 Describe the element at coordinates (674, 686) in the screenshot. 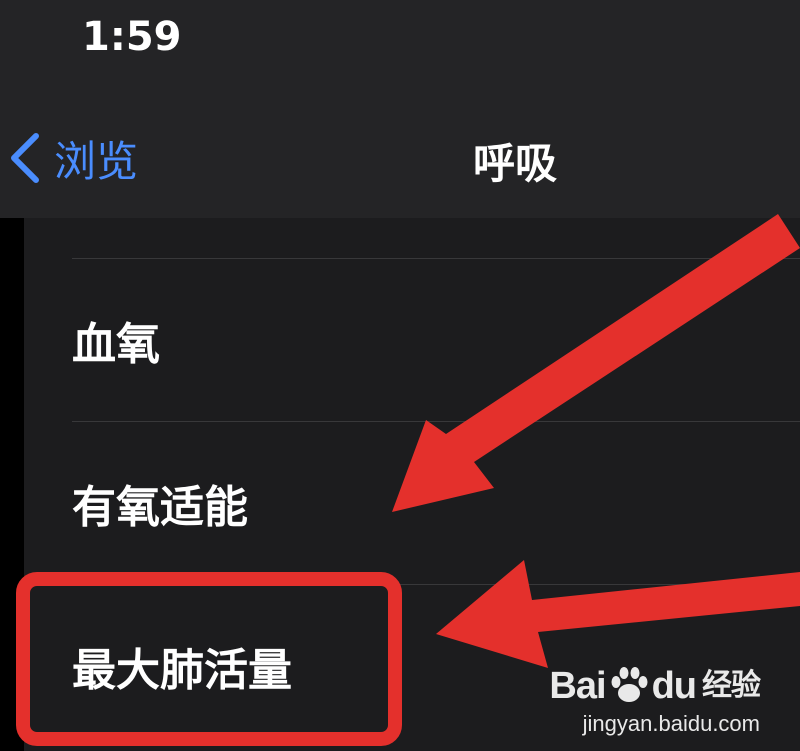

I see `watermark-brand-suffix: du` at that location.